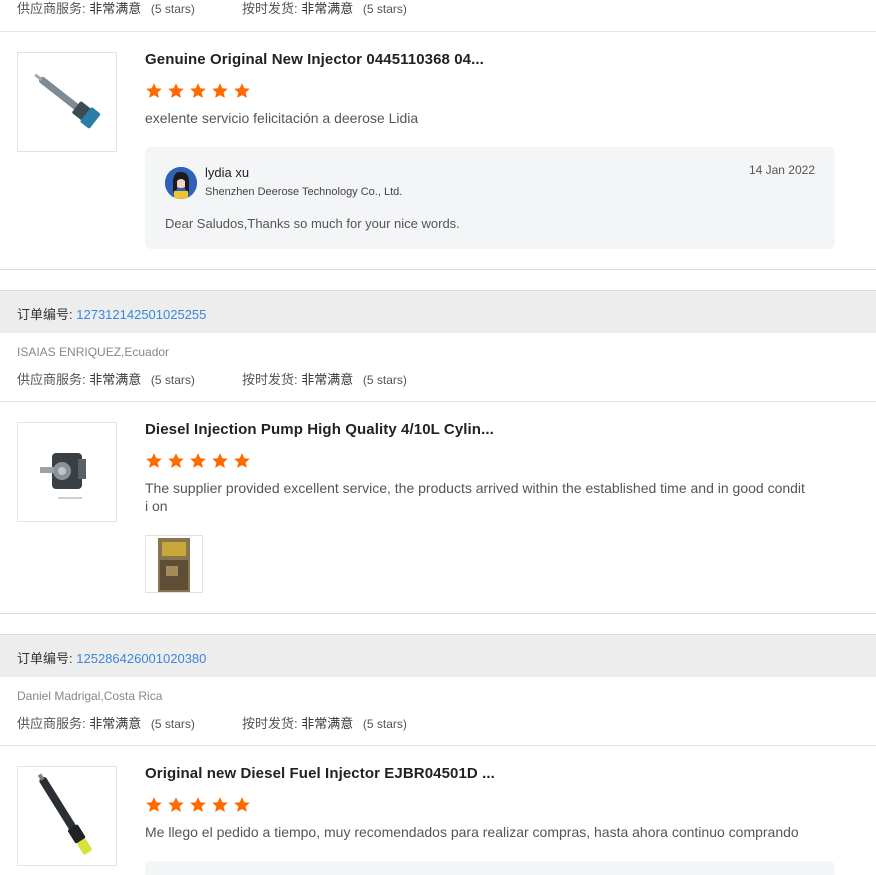  I want to click on supplier-reply, so click(490, 868).